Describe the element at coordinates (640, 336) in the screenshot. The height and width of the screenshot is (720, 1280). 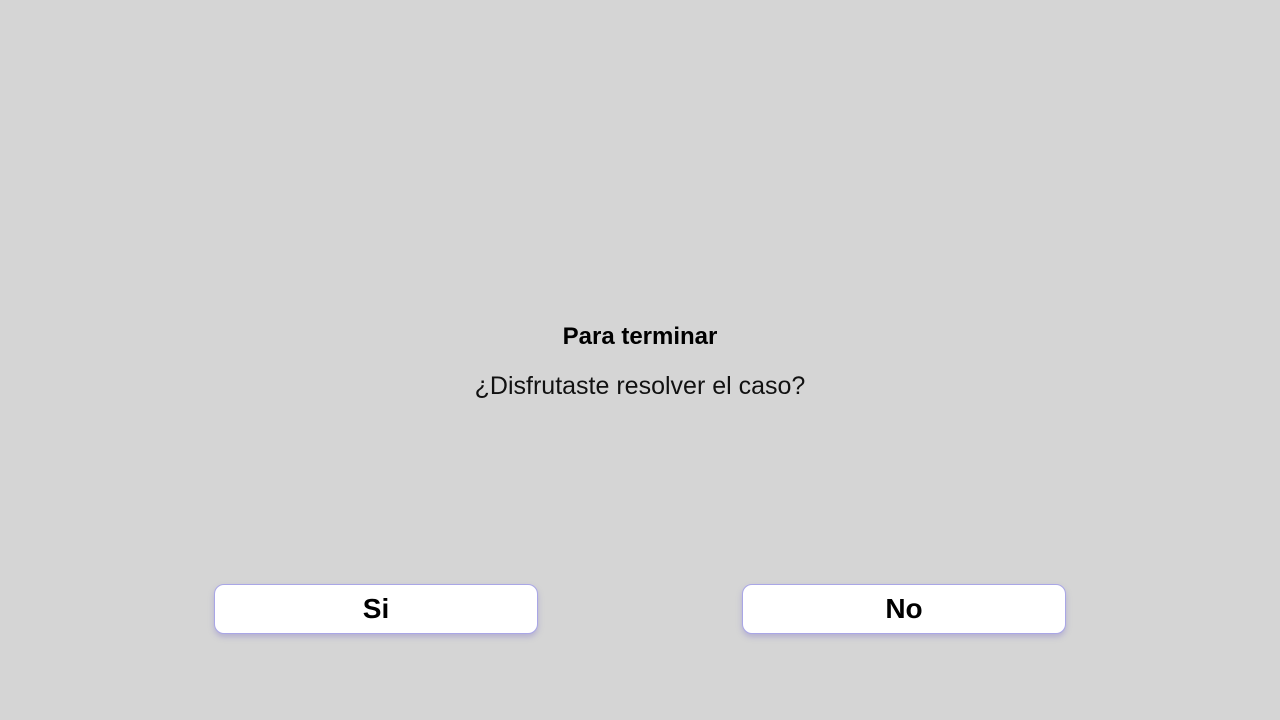
I see `page-title: Para terminar` at that location.